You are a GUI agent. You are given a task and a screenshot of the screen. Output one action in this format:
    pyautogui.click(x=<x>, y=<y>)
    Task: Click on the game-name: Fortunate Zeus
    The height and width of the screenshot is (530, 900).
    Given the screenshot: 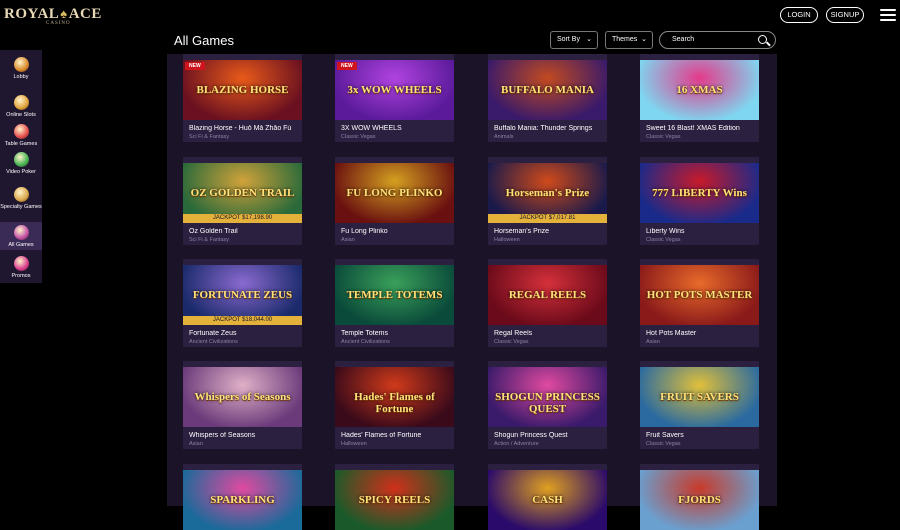 What is the action you would take?
    pyautogui.click(x=243, y=333)
    